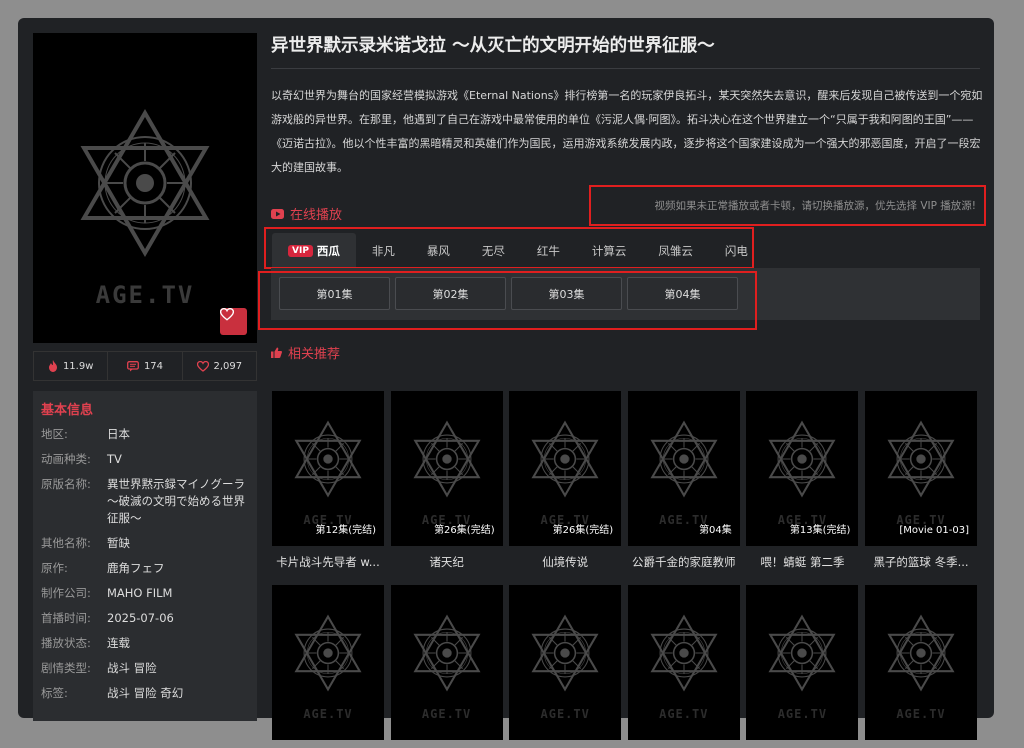 The width and height of the screenshot is (1024, 748). I want to click on comments-count: 174, so click(153, 366).